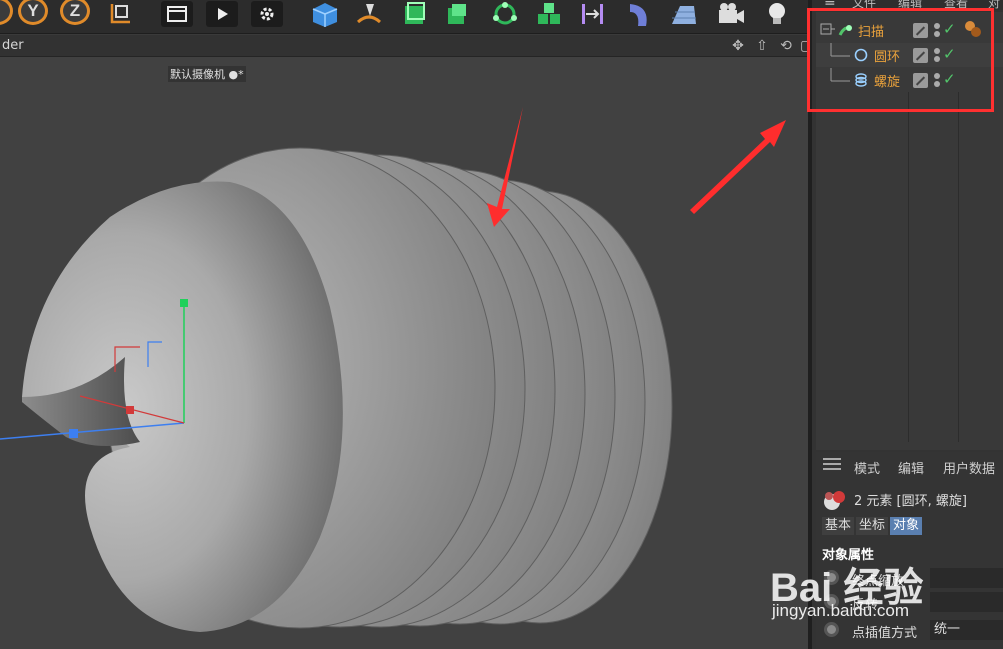  I want to click on axis-x-button, so click(7, 14).